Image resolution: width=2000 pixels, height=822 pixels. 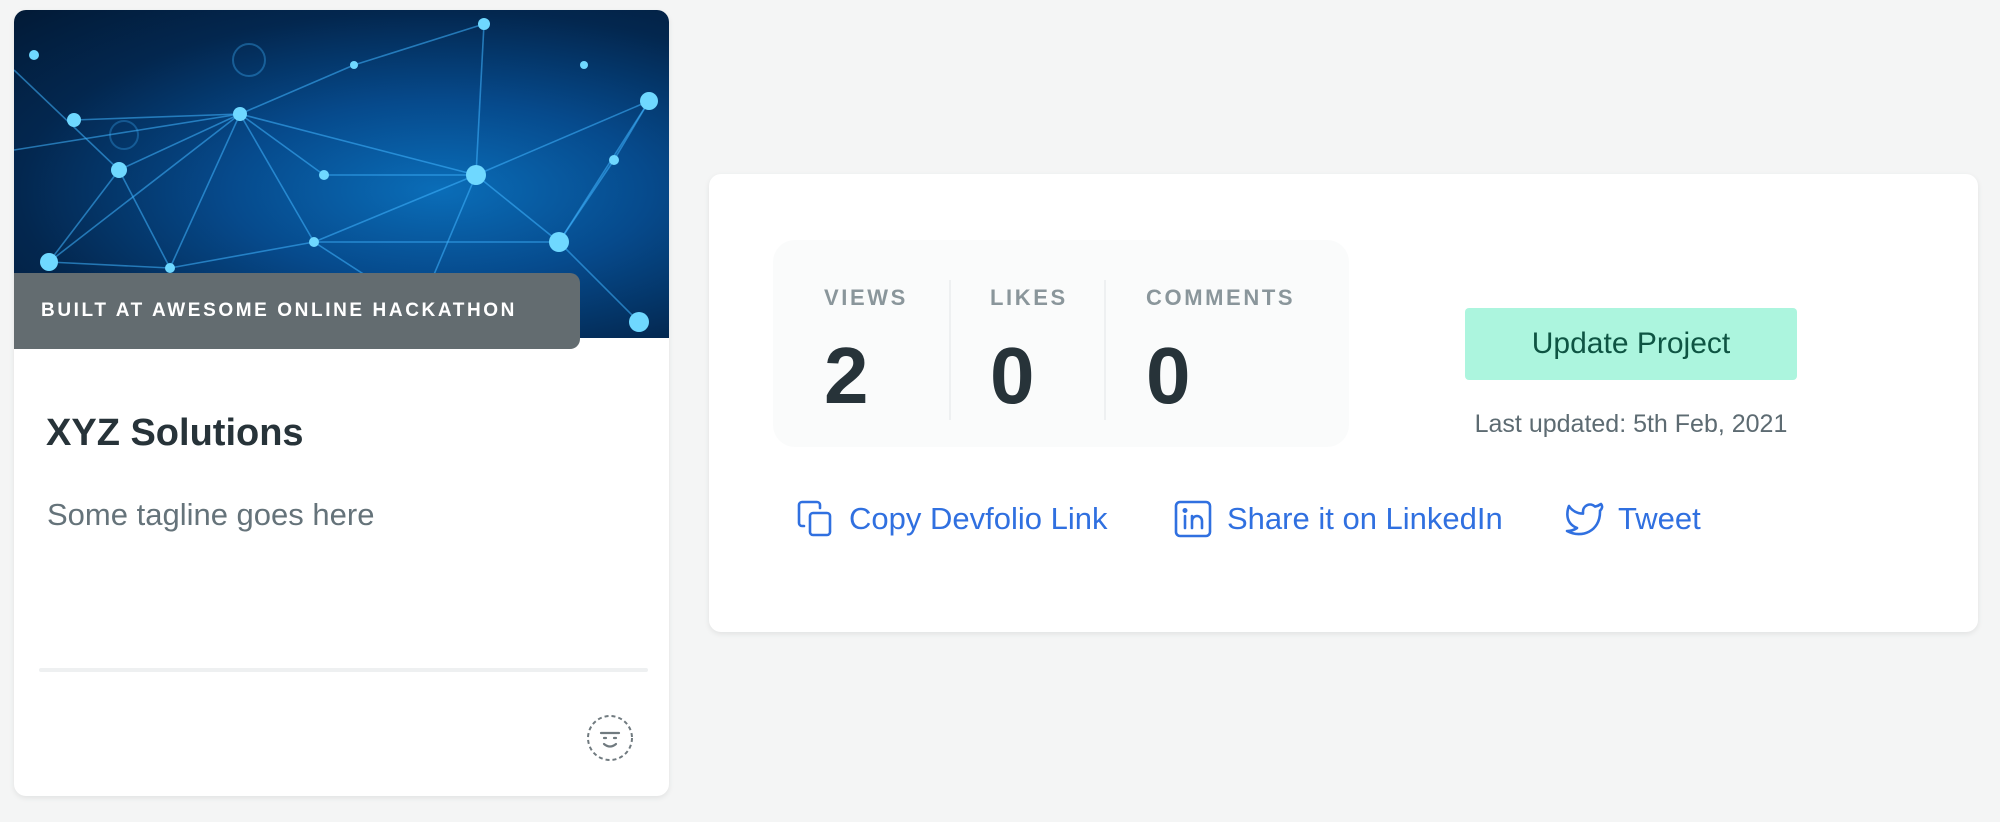 I want to click on copy-devfolio-link-label: Copy Devfolio Link, so click(x=978, y=518).